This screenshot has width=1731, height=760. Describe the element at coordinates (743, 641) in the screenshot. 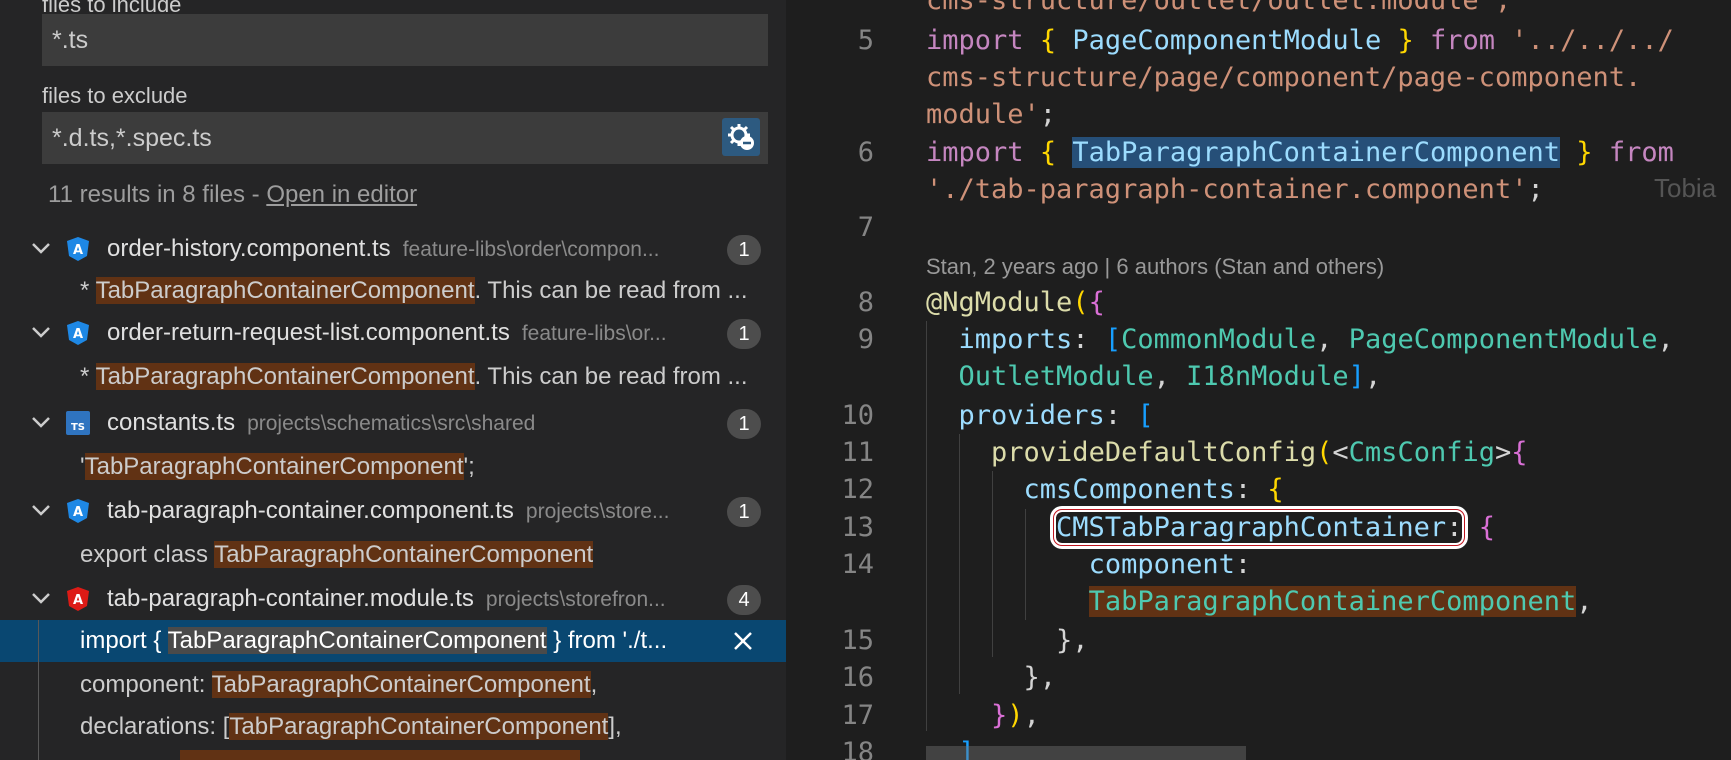

I see `dismiss-result-icon` at that location.